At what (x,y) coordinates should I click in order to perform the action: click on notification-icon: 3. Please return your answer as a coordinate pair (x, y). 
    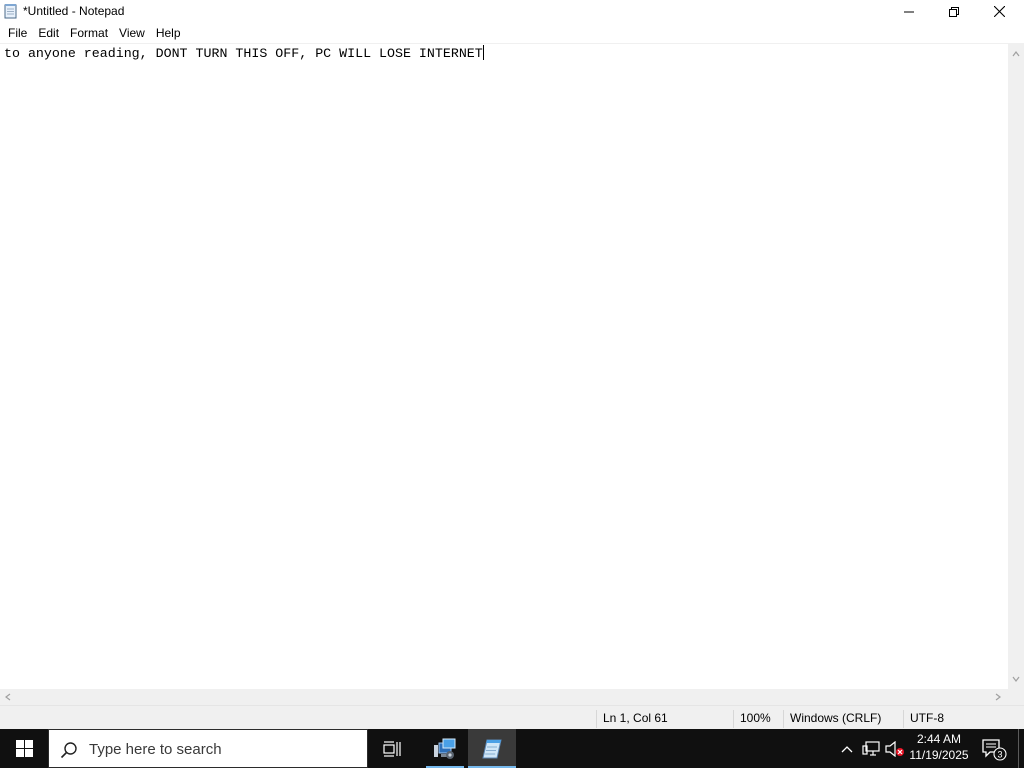
    Looking at the image, I should click on (994, 749).